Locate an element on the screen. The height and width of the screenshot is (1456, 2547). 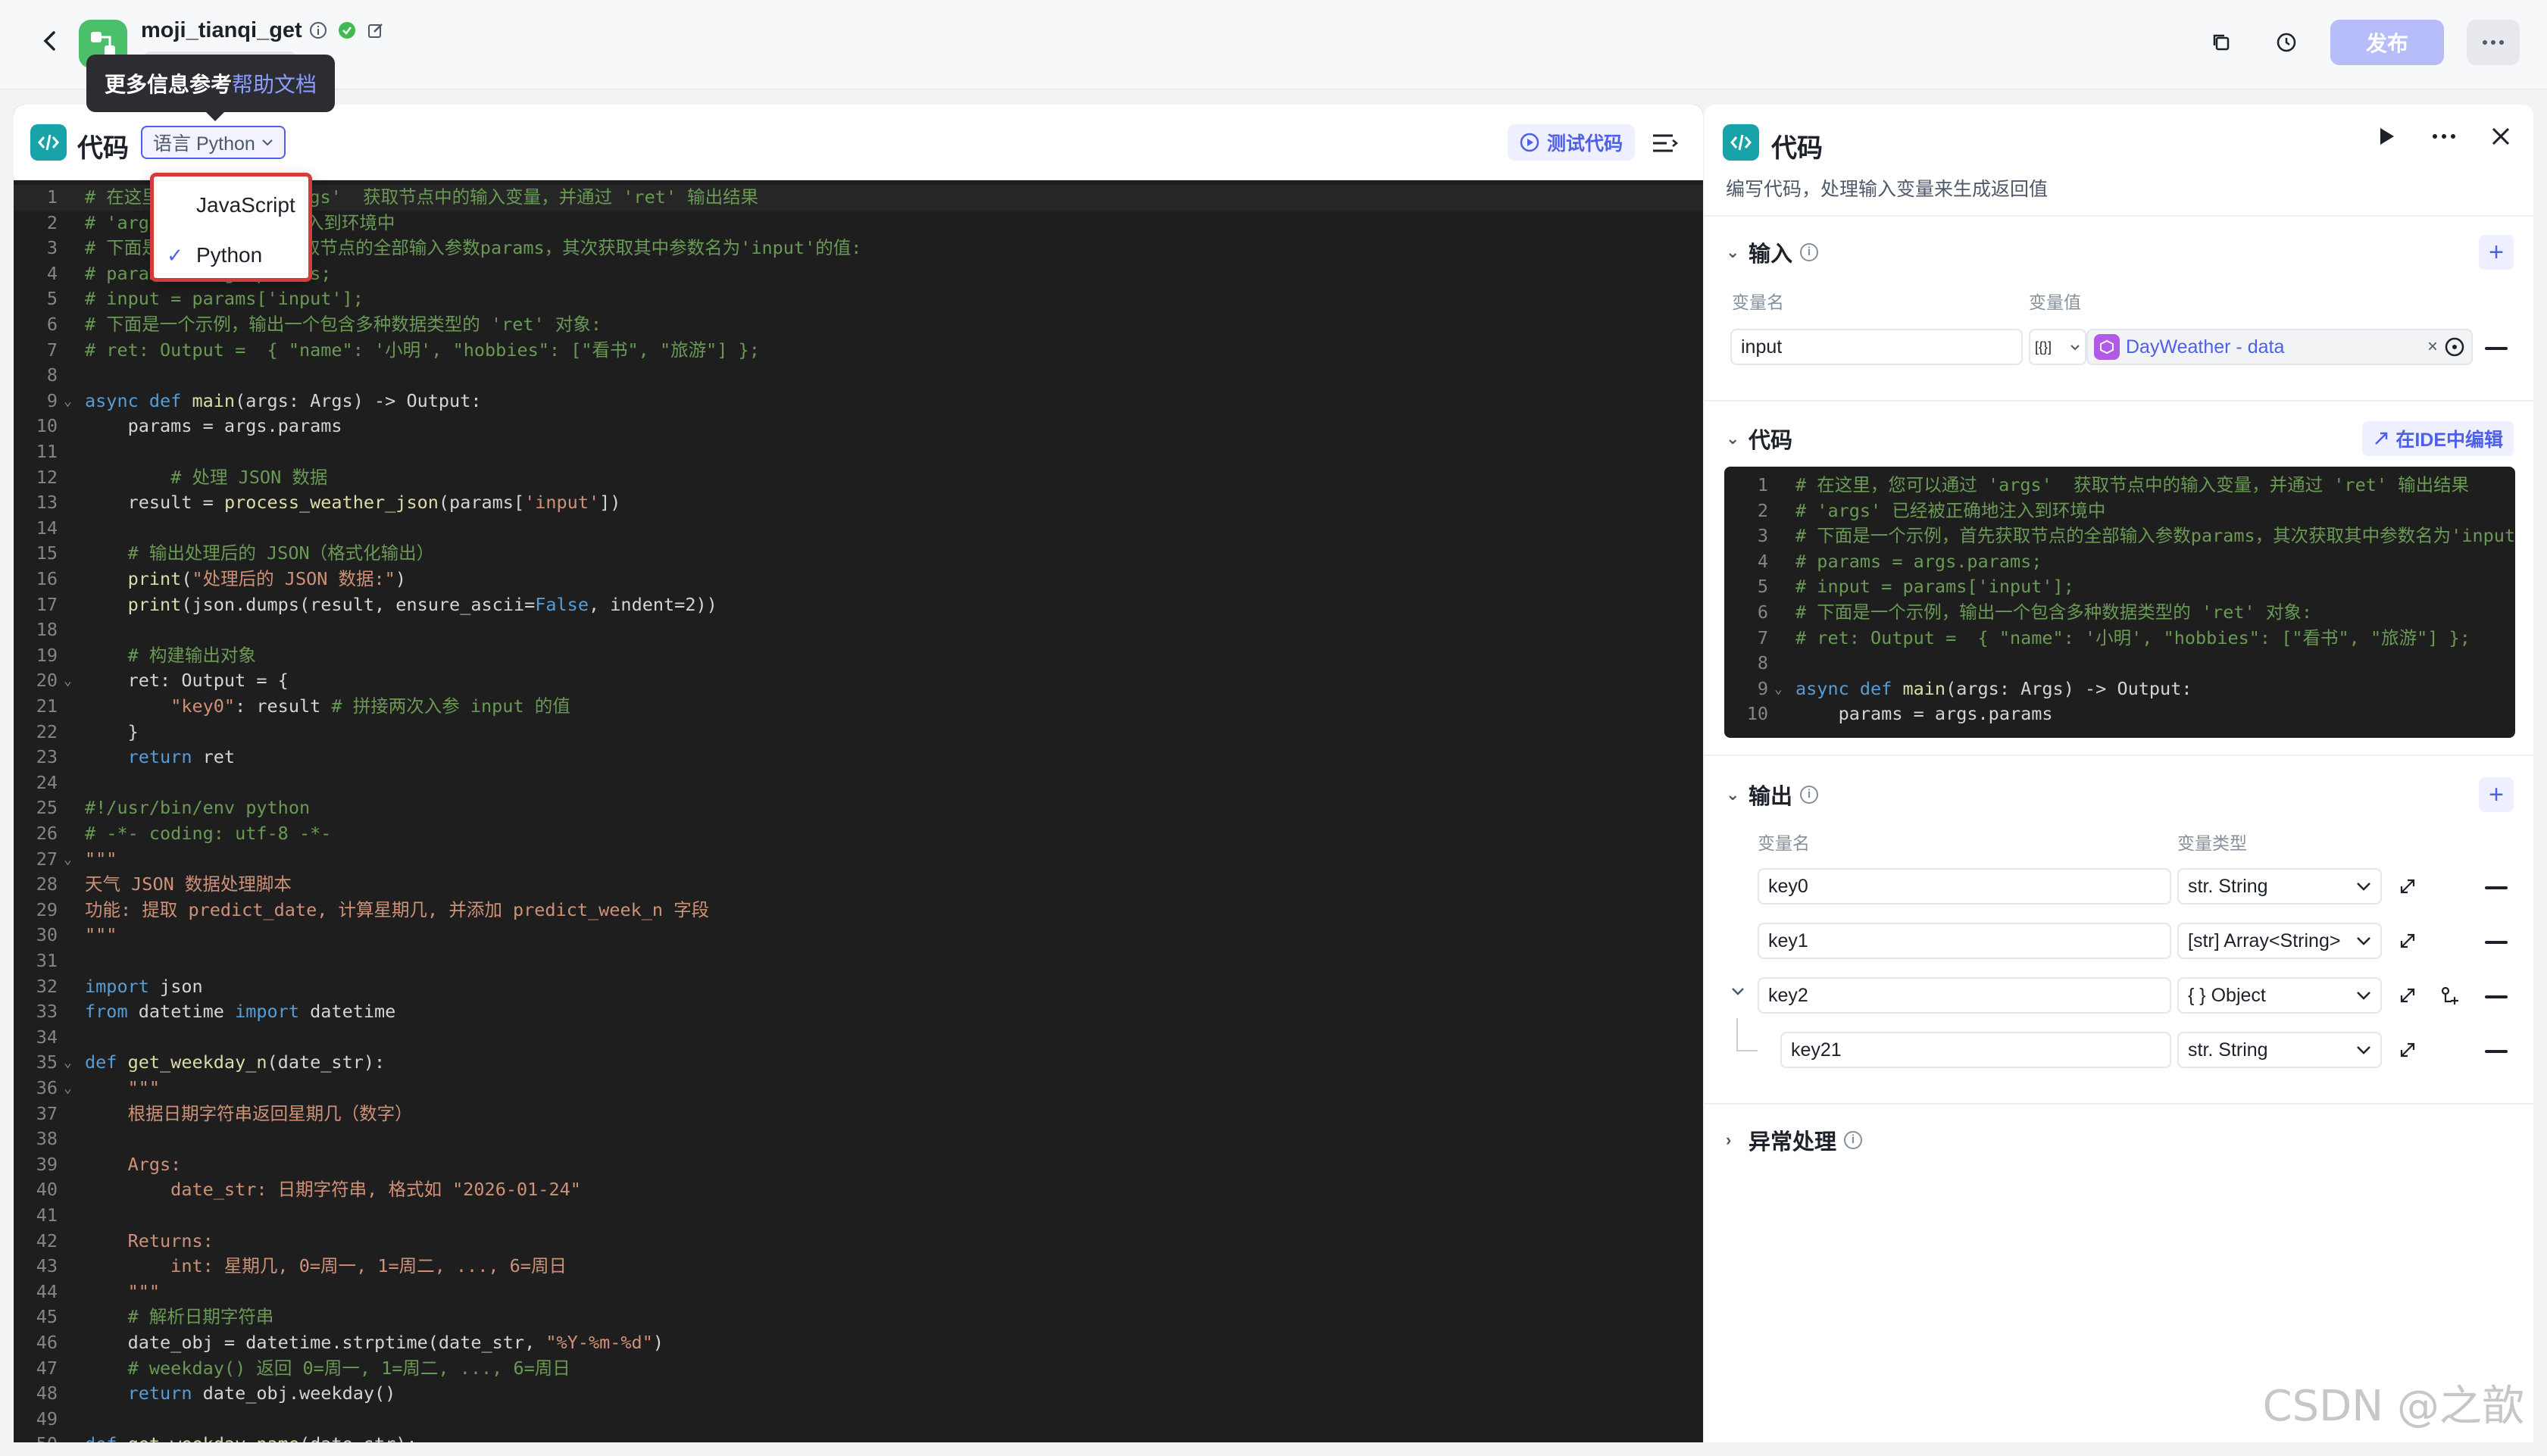
run-icon is located at coordinates (2387, 136).